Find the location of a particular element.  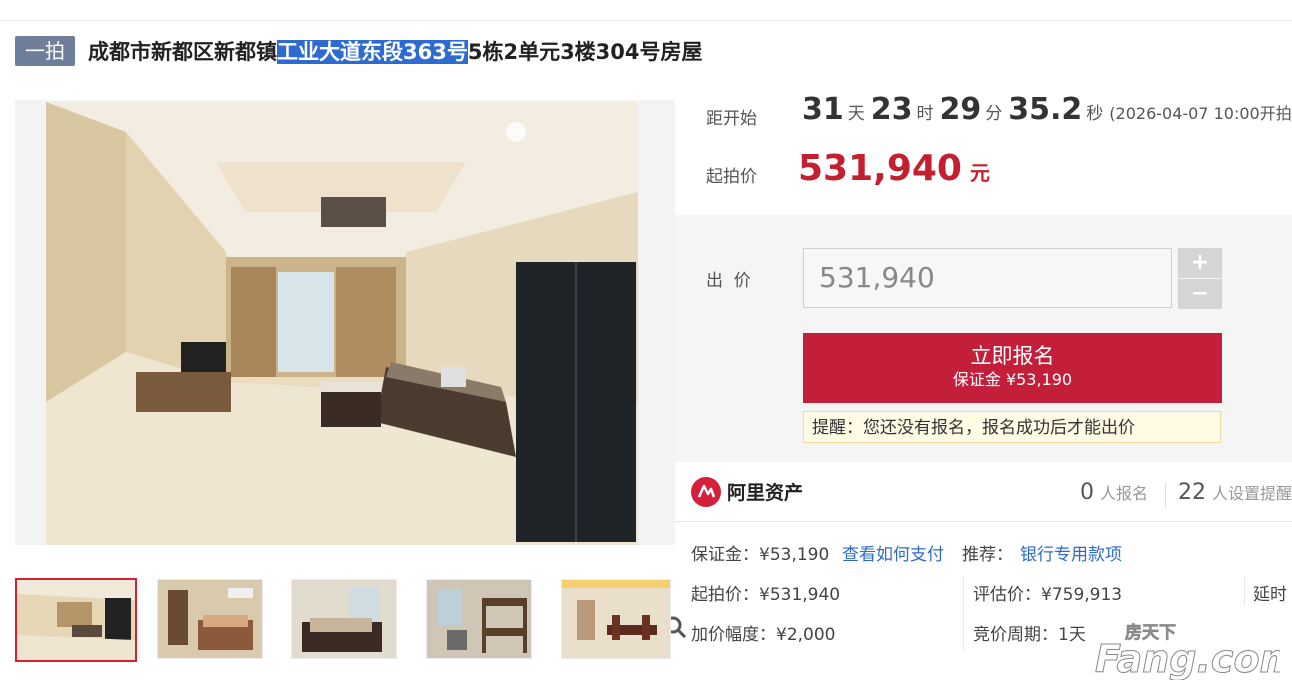

reminder-count: 22 人设置提醒 is located at coordinates (1235, 492).